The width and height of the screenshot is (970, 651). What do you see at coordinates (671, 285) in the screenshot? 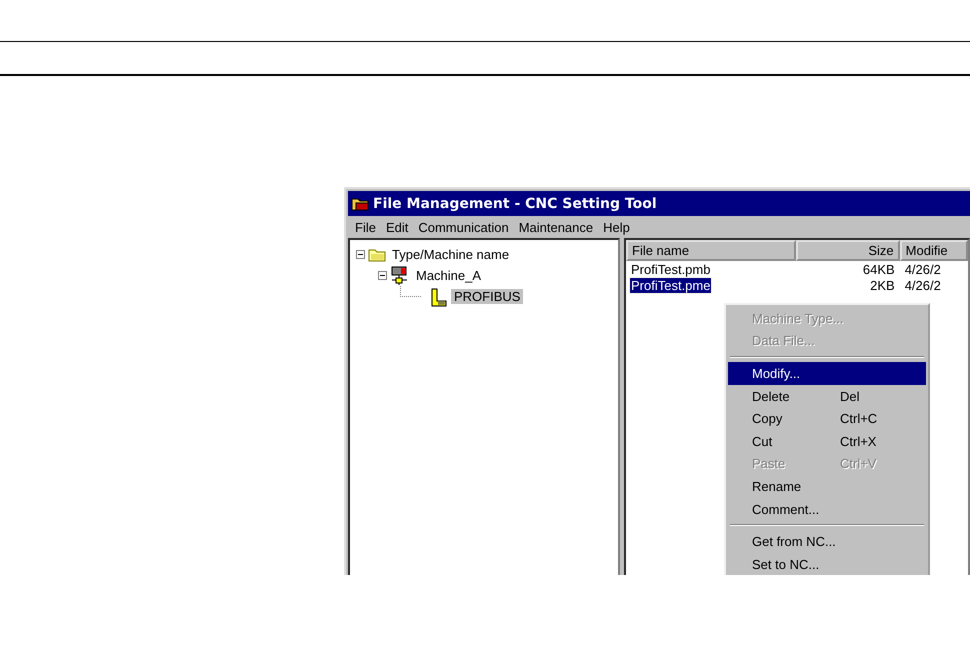
I see `file-name: ProfiTest.pme` at bounding box center [671, 285].